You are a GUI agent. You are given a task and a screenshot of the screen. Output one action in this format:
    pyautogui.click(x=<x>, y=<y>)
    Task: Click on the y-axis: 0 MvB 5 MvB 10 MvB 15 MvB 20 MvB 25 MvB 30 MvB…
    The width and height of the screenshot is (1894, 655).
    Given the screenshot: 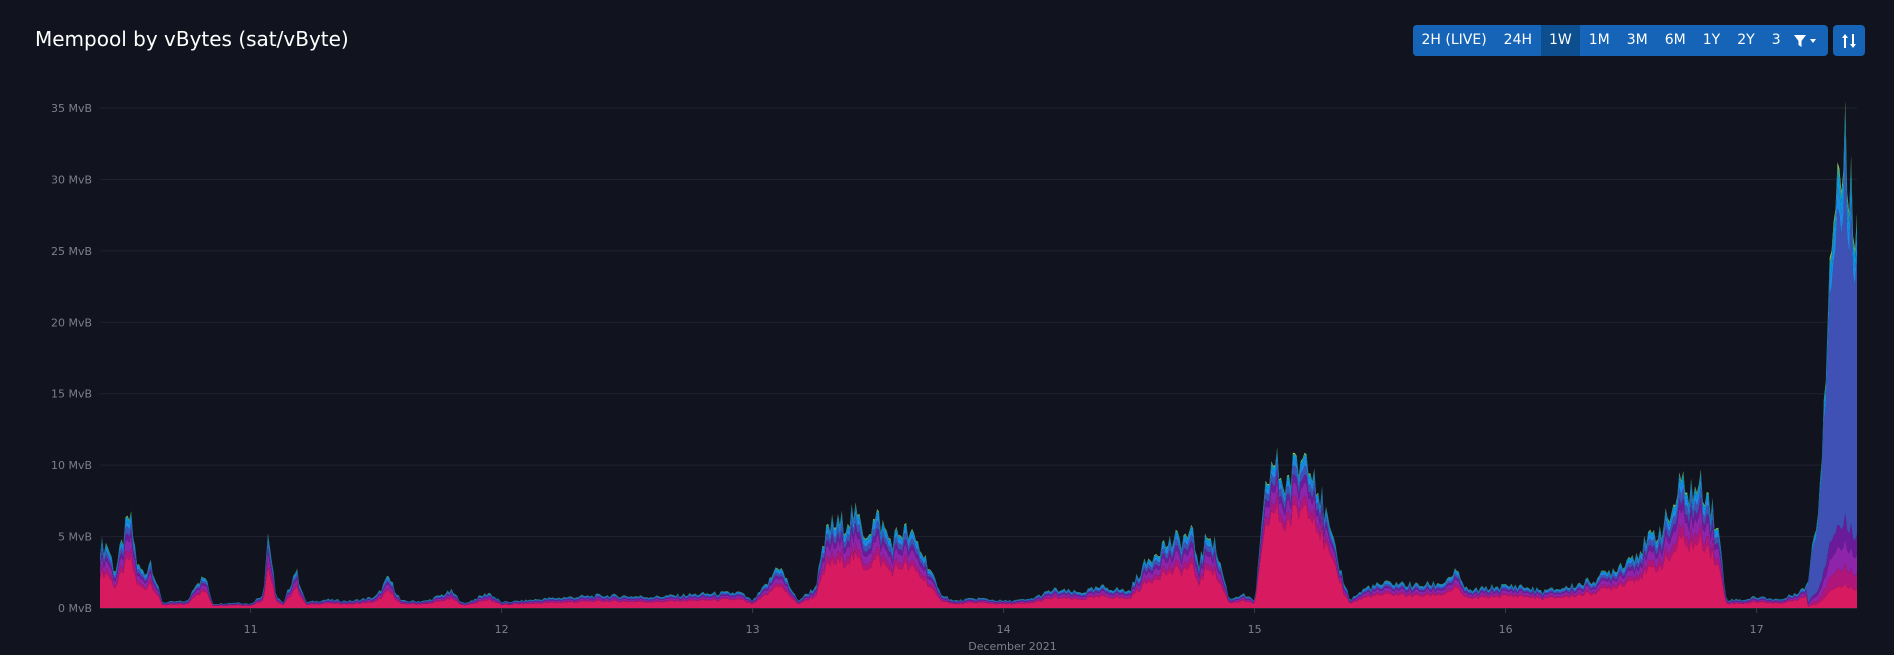 What is the action you would take?
    pyautogui.click(x=71, y=358)
    